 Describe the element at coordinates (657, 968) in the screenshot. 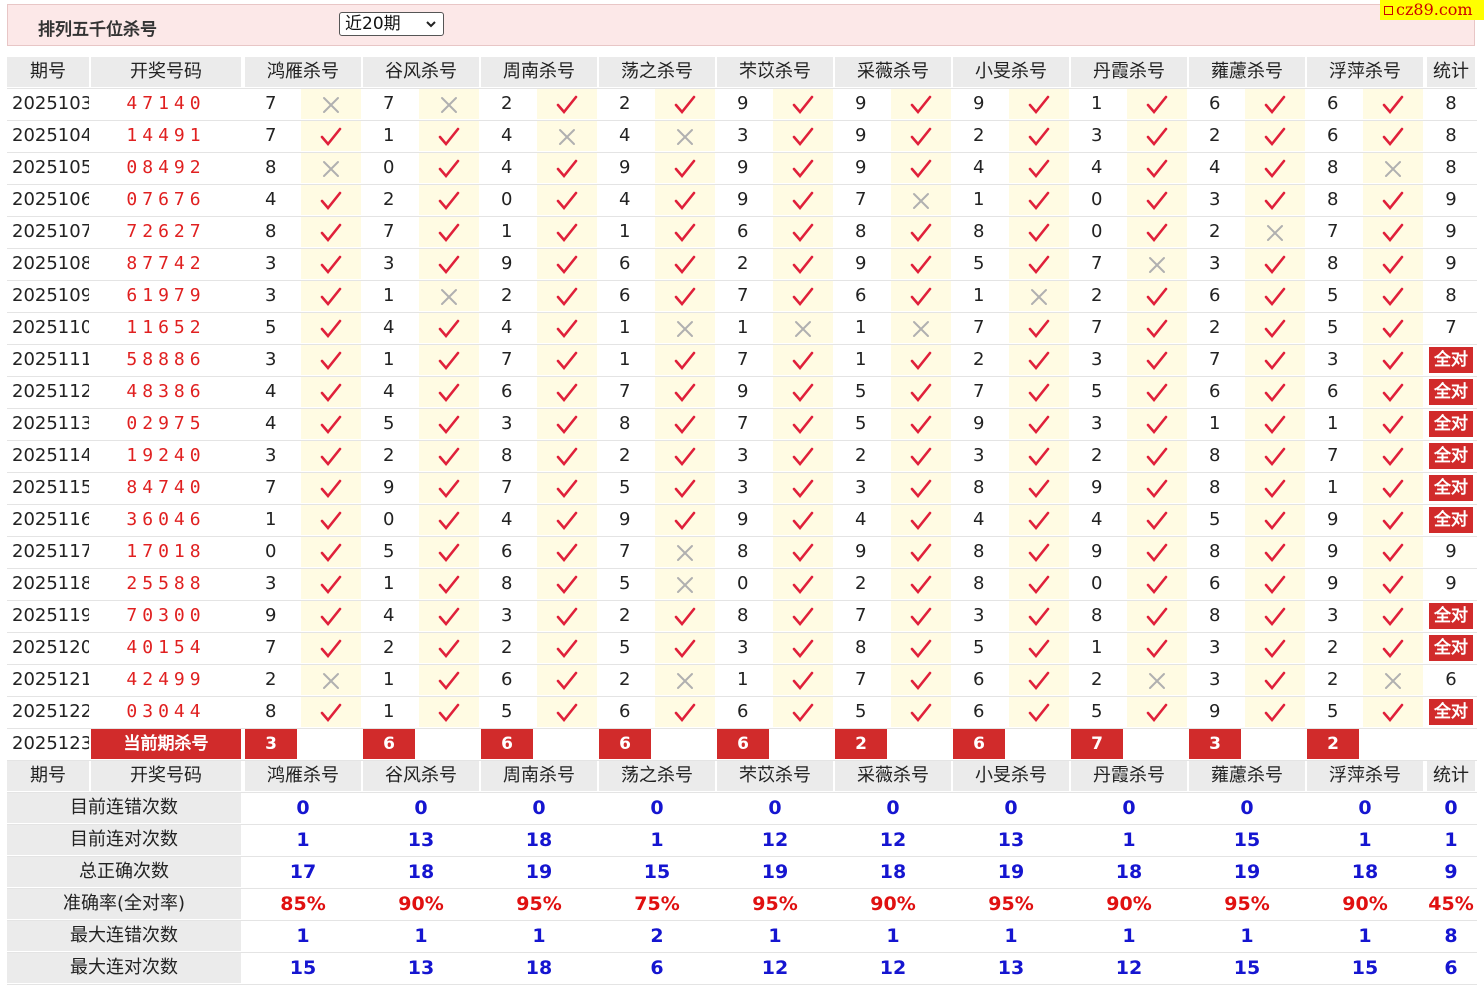

I see `summary-value: 6` at that location.